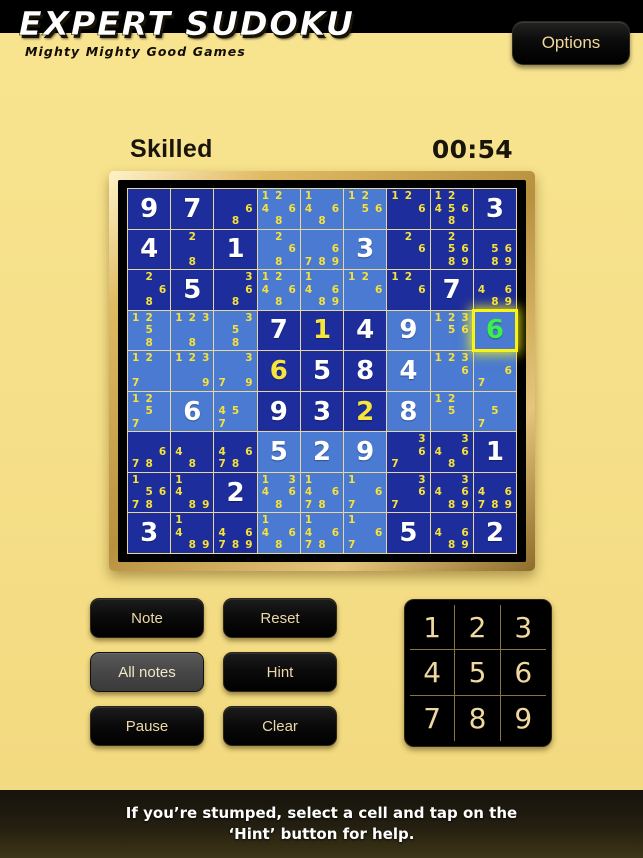 This screenshot has height=858, width=643. Describe the element at coordinates (235, 290) in the screenshot. I see `grid-cell-r3c3: 368` at that location.